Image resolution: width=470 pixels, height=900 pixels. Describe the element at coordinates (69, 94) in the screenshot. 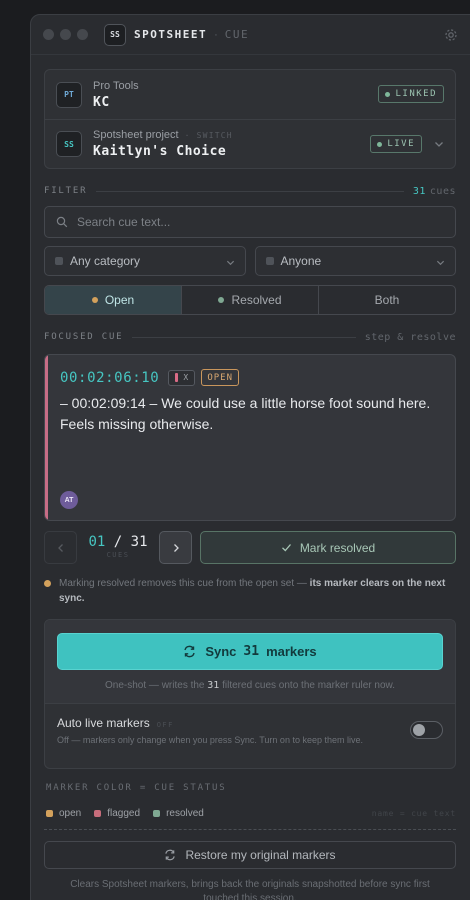

I see `protools-badge: PT` at that location.